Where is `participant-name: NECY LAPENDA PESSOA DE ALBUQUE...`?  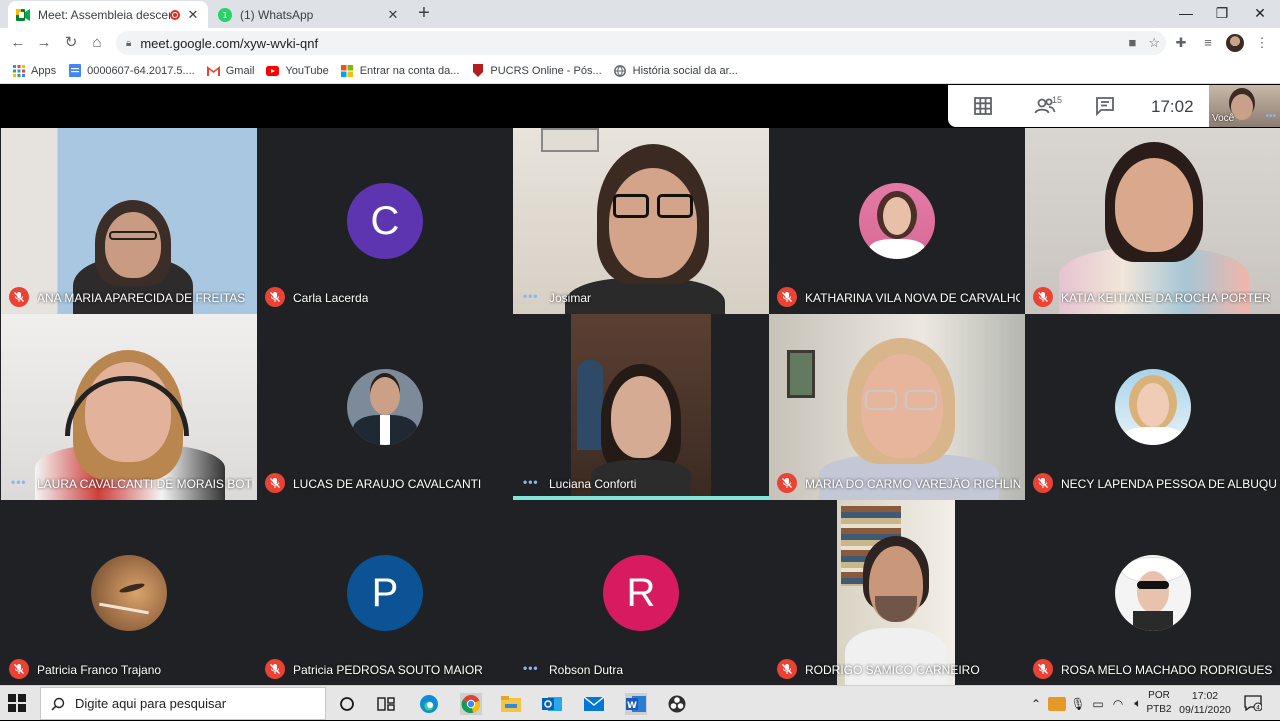 participant-name: NECY LAPENDA PESSOA DE ALBUQUE... is located at coordinates (1168, 484).